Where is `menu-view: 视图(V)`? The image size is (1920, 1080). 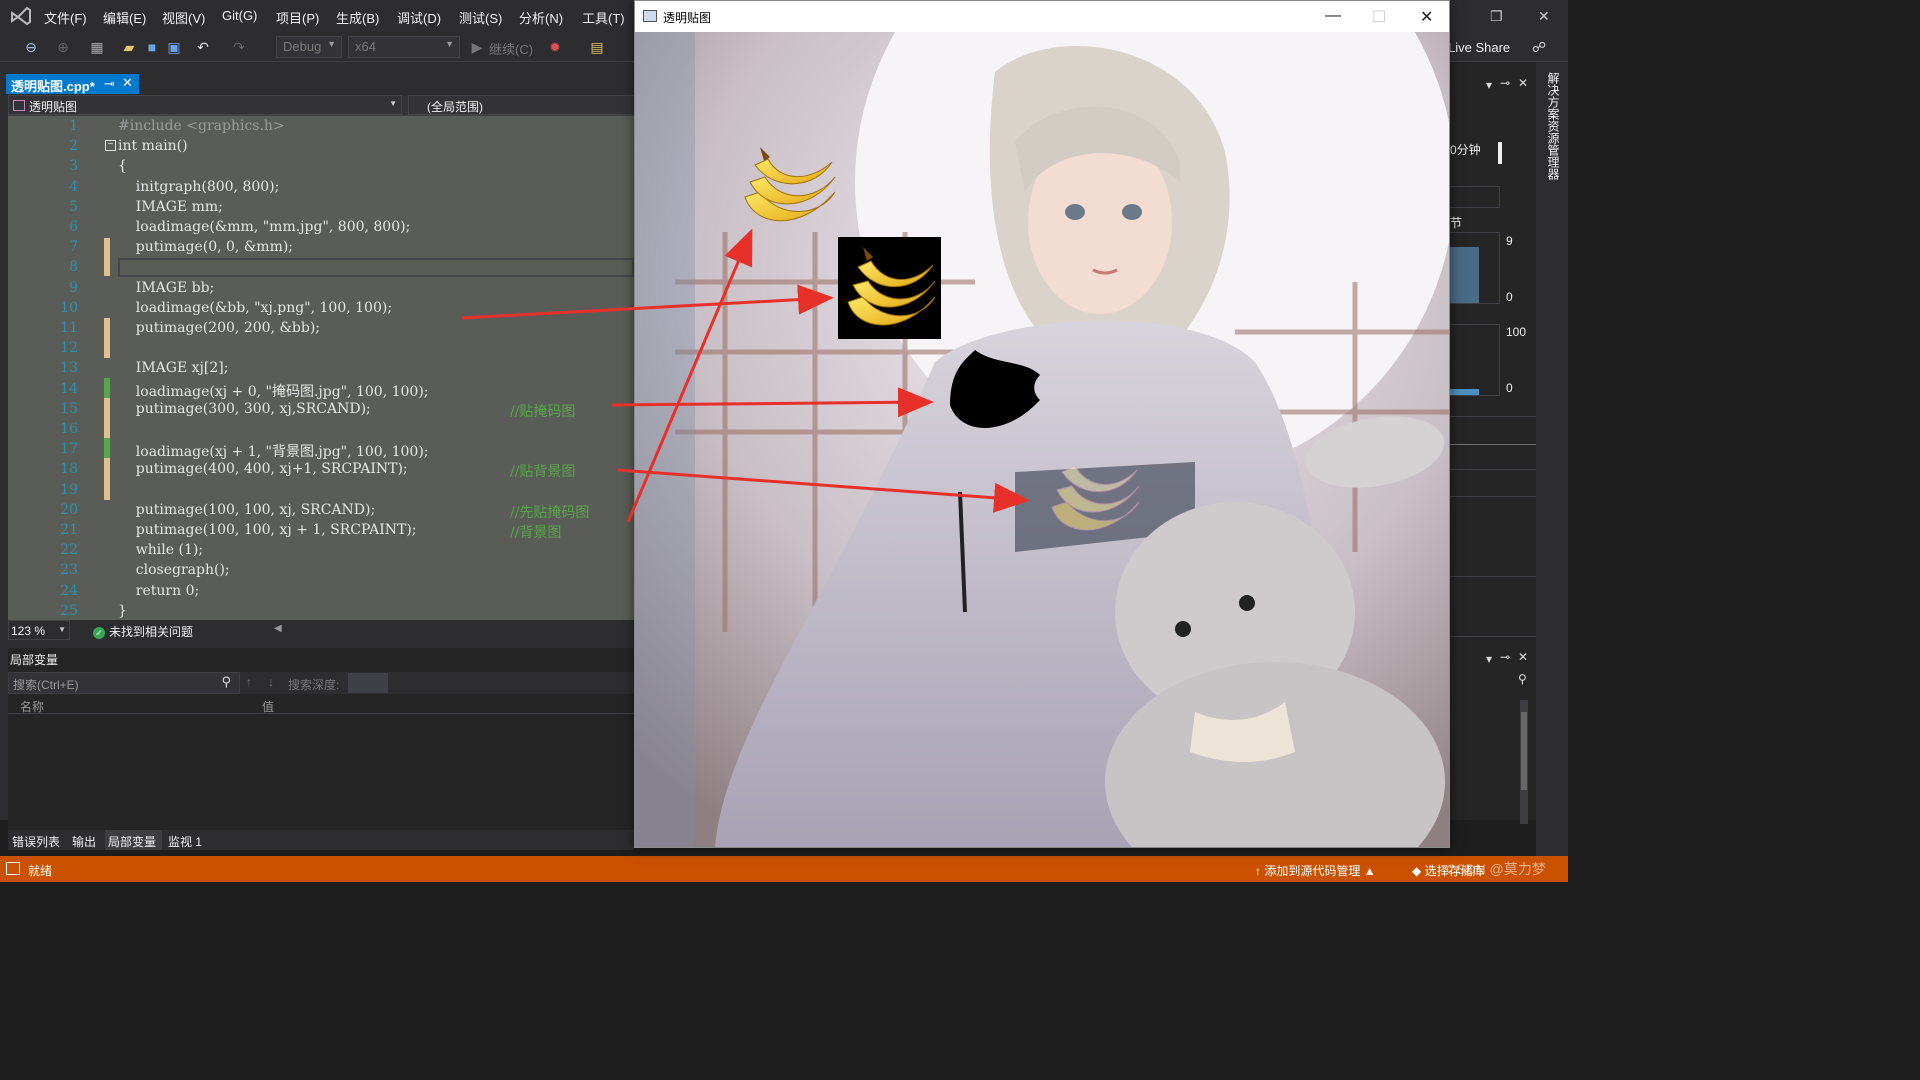
menu-view: 视图(V) is located at coordinates (183, 17).